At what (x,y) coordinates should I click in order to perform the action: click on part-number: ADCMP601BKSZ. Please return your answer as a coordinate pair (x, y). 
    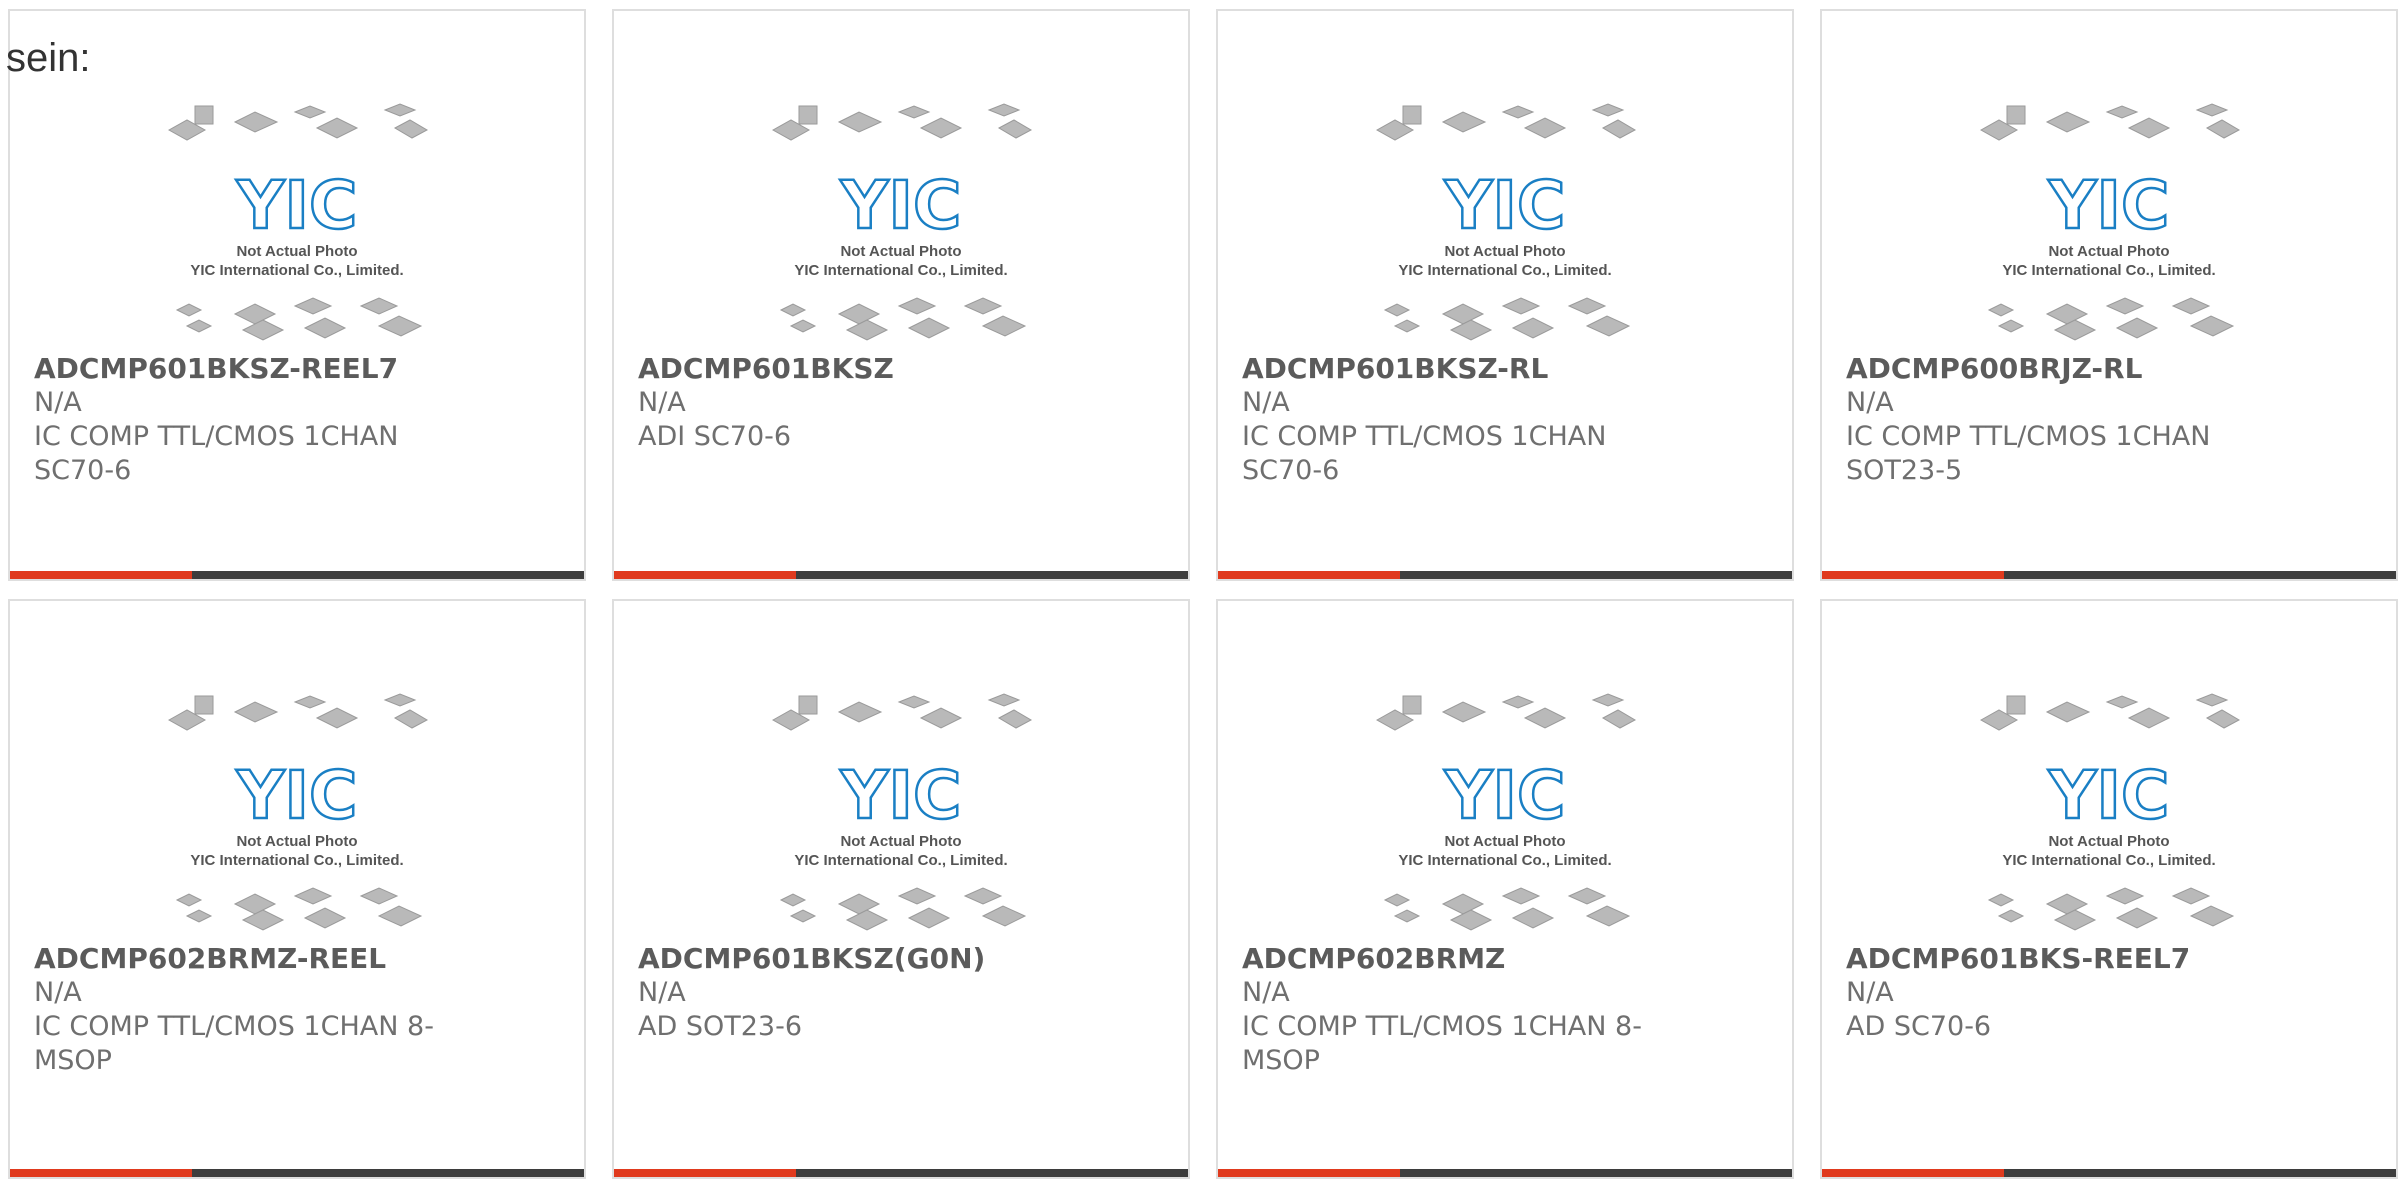
    Looking at the image, I should click on (903, 369).